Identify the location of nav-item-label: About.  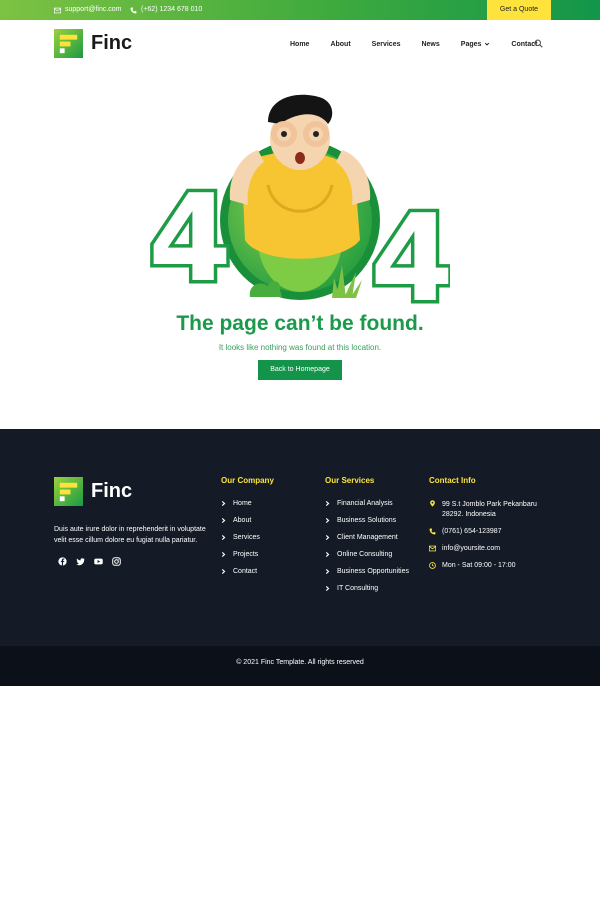
(340, 44).